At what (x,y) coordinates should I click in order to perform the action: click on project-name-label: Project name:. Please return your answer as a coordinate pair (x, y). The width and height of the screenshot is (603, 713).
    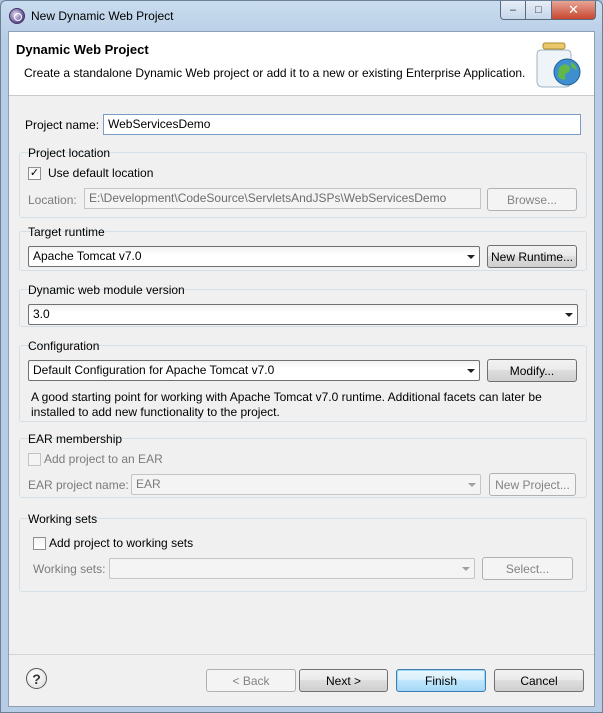
    Looking at the image, I should click on (62, 125).